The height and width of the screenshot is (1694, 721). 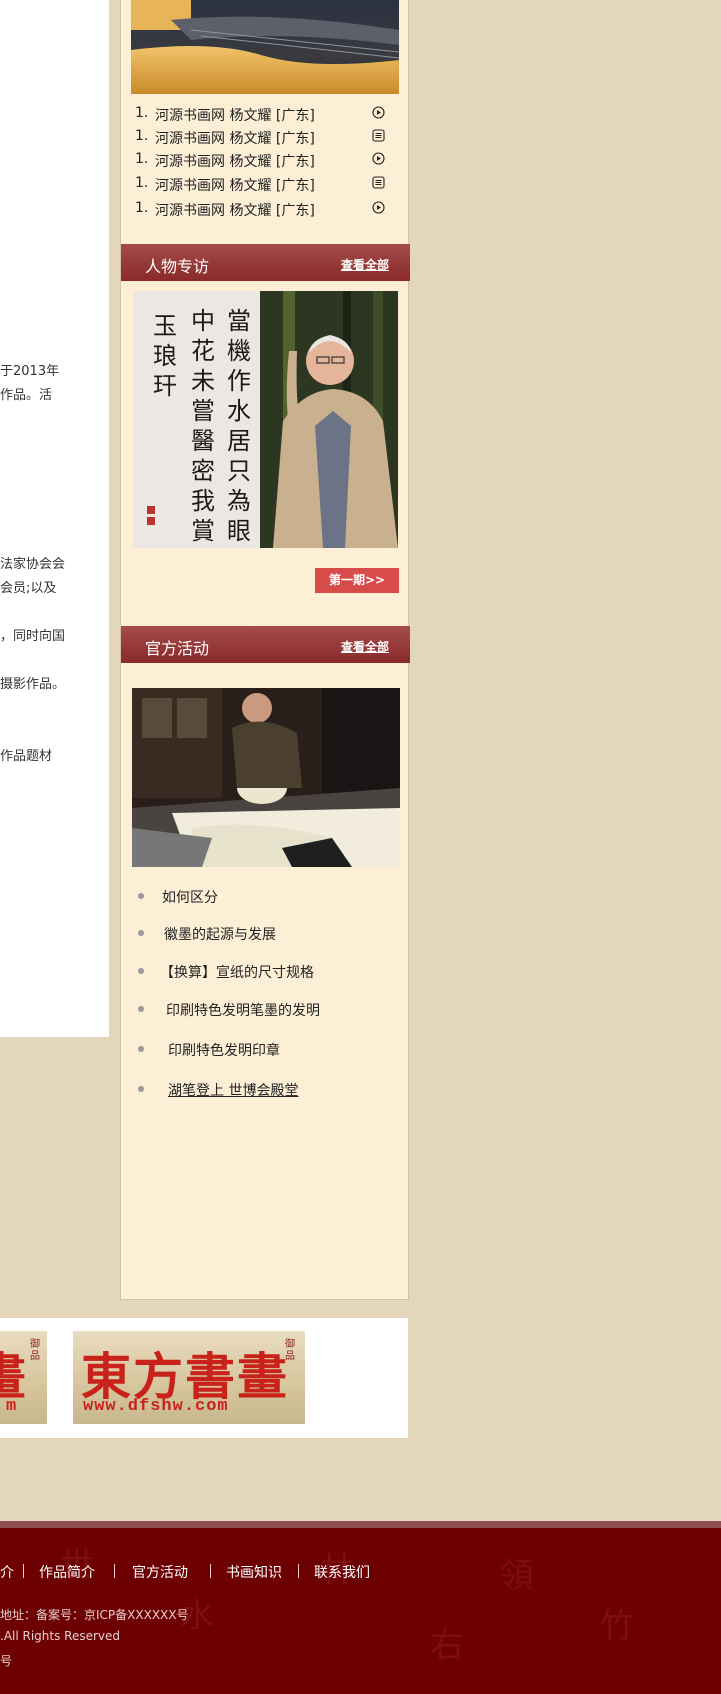 What do you see at coordinates (33, 684) in the screenshot?
I see `article-text-fragment: 摄影作品。` at bounding box center [33, 684].